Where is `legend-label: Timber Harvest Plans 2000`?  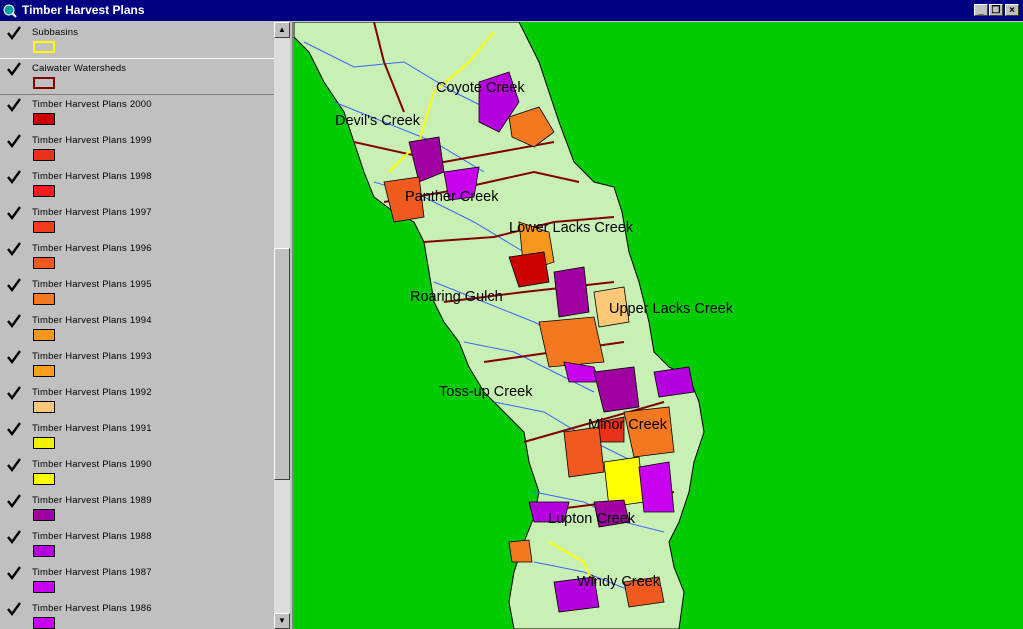
legend-label: Timber Harvest Plans 2000 is located at coordinates (92, 104).